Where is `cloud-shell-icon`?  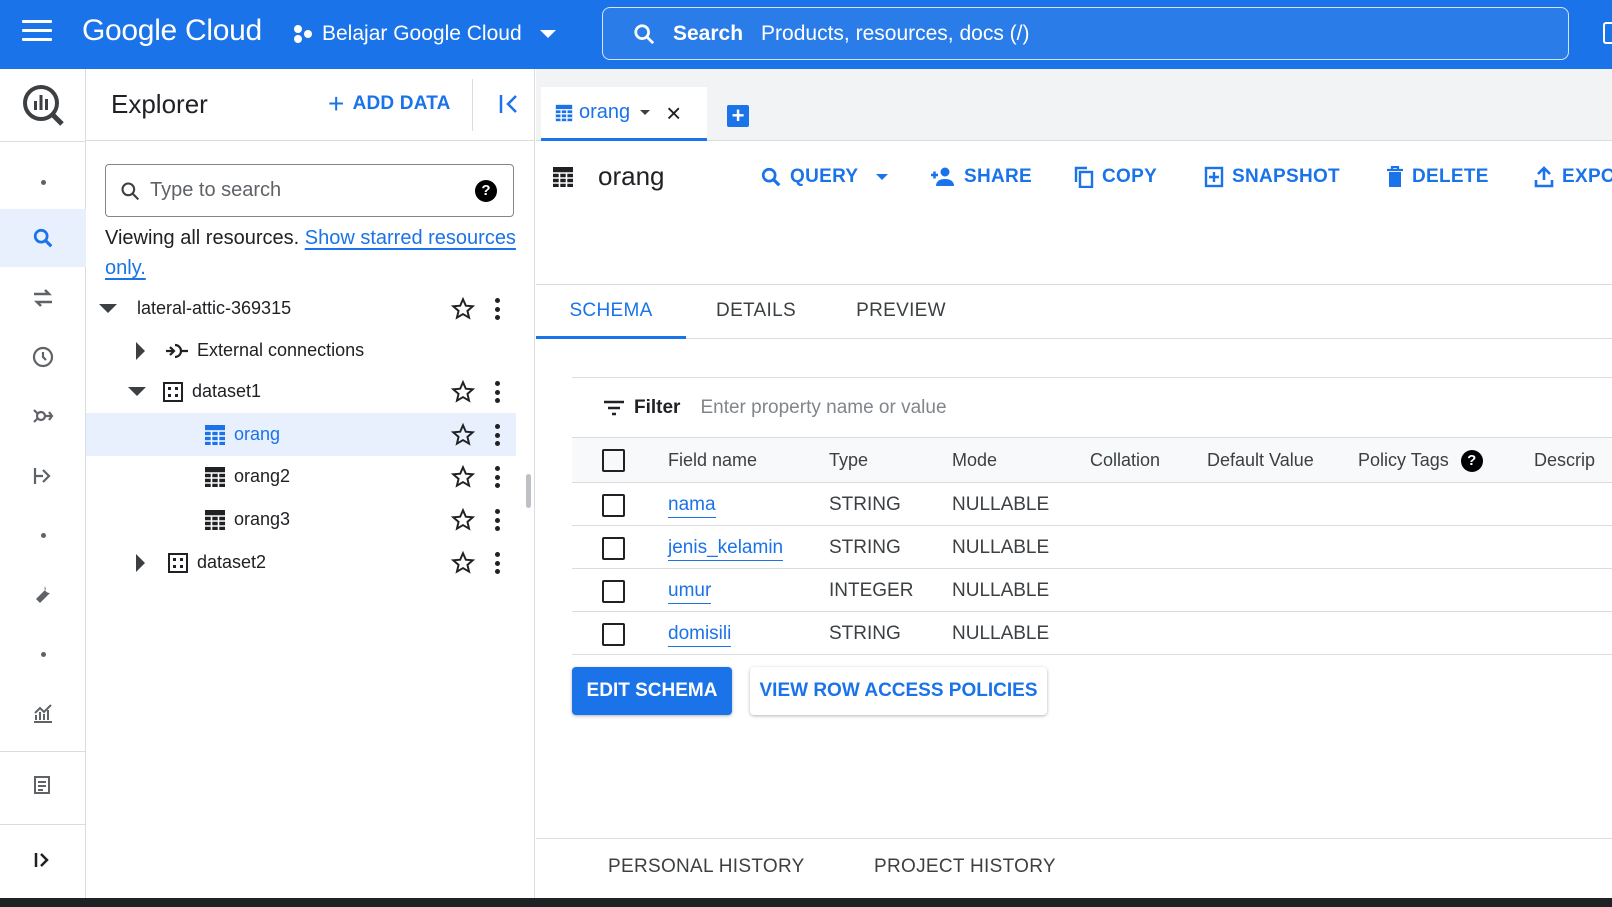 cloud-shell-icon is located at coordinates (1607, 33).